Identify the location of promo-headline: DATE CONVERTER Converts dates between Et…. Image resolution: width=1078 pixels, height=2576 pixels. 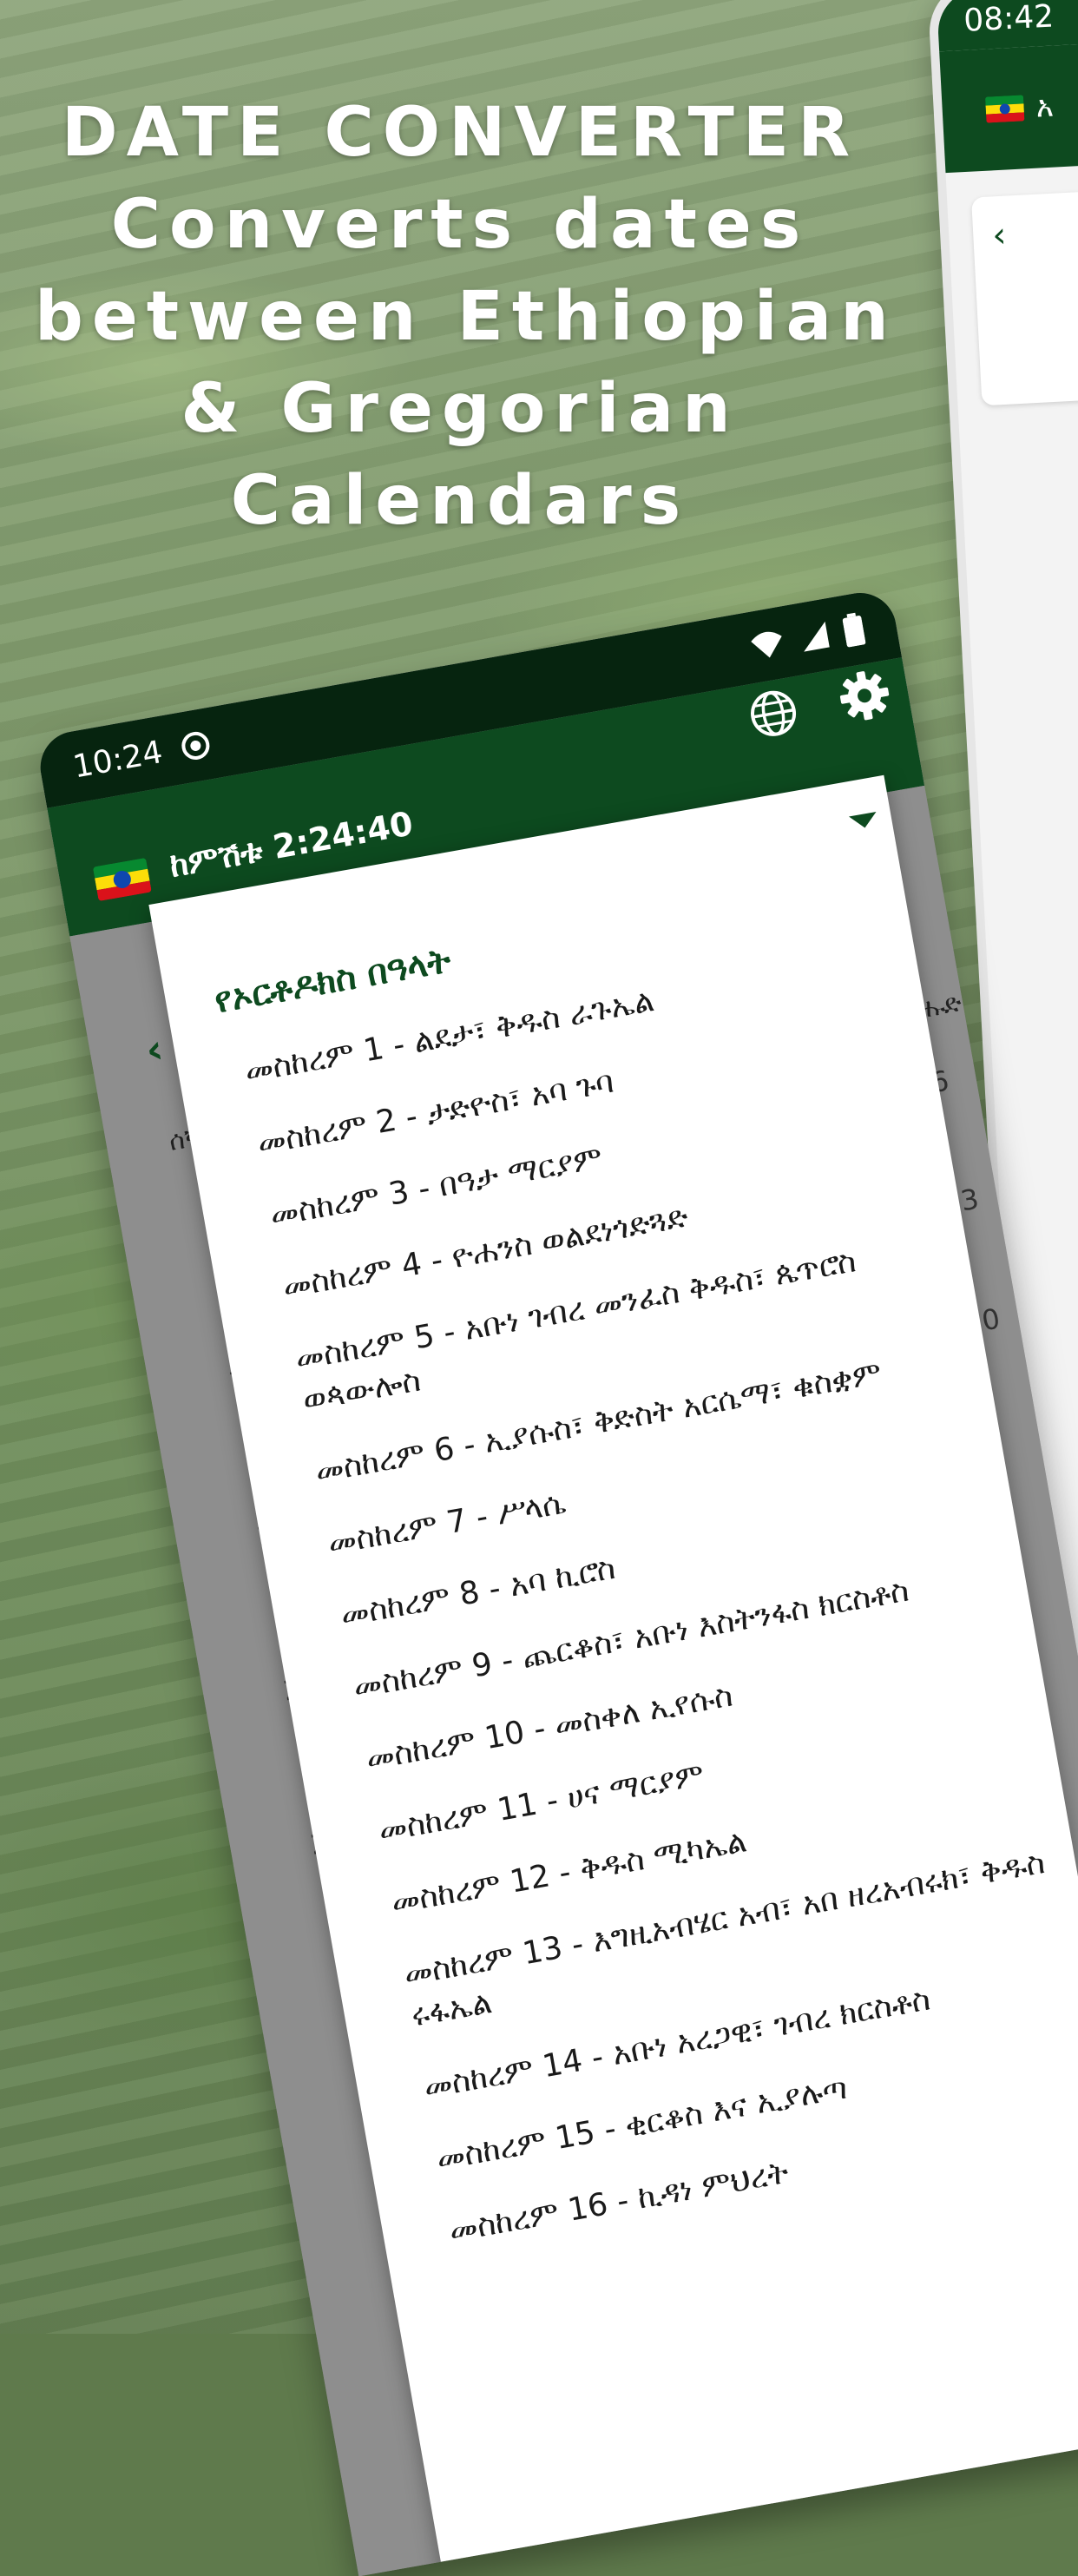
(466, 317).